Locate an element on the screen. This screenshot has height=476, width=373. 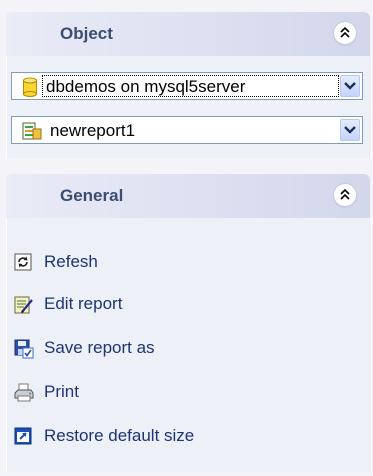
general-section-title: General is located at coordinates (92, 195).